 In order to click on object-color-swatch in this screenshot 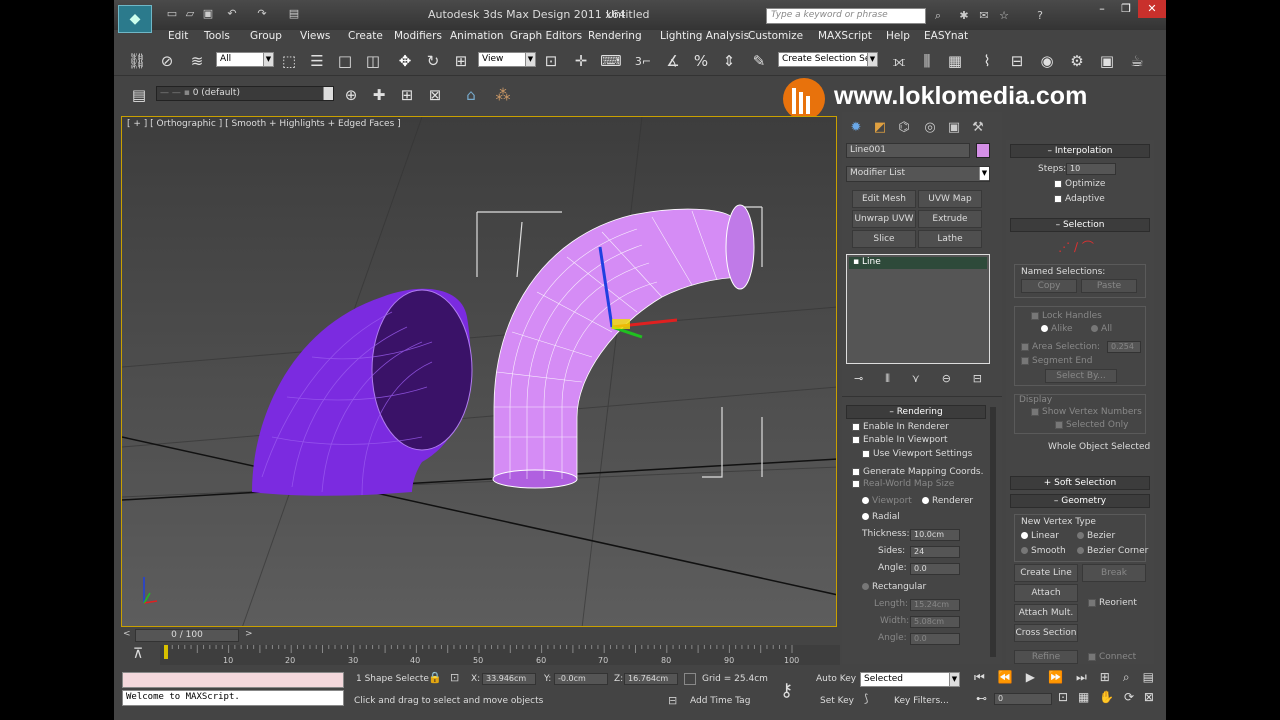, I will do `click(983, 150)`.